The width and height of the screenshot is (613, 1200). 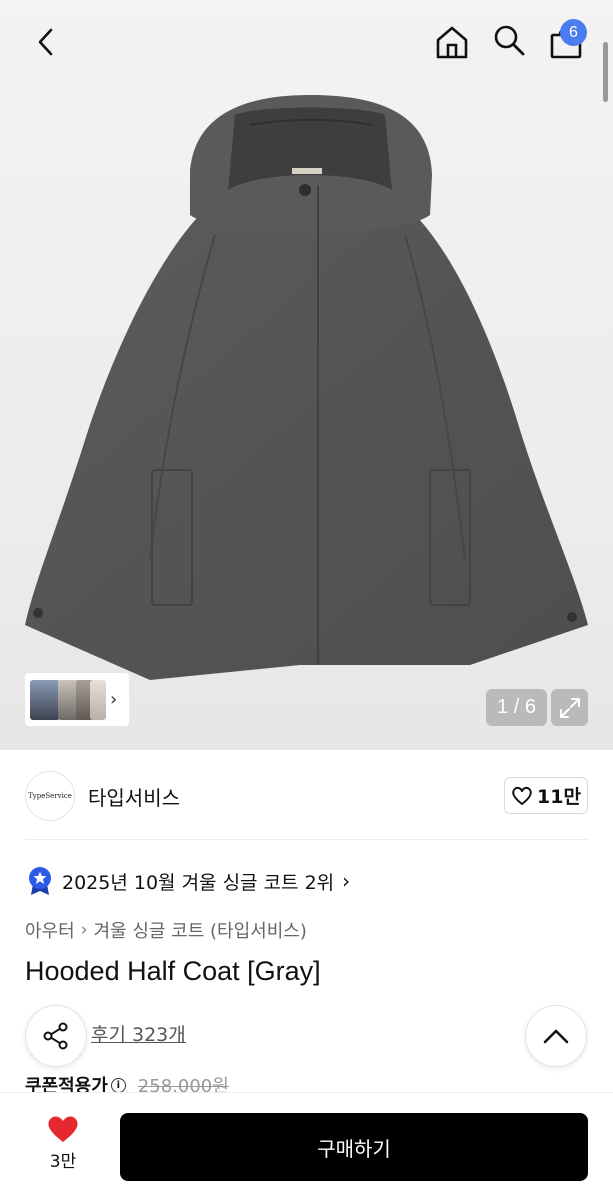 I want to click on review-count-link: 후기 323개, so click(x=138, y=1033).